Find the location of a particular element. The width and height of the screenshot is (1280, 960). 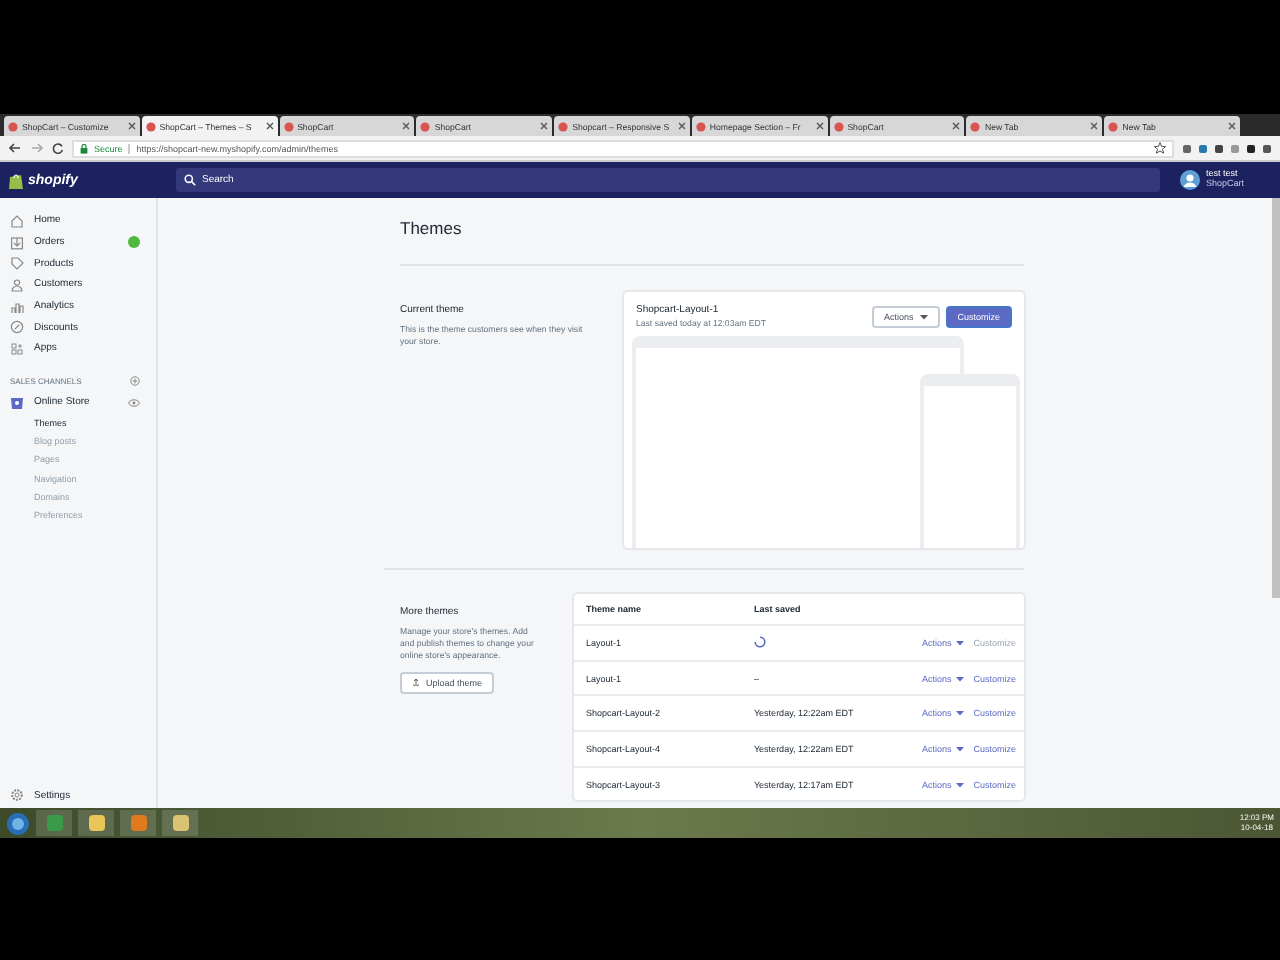

apps-icon is located at coordinates (17, 348).